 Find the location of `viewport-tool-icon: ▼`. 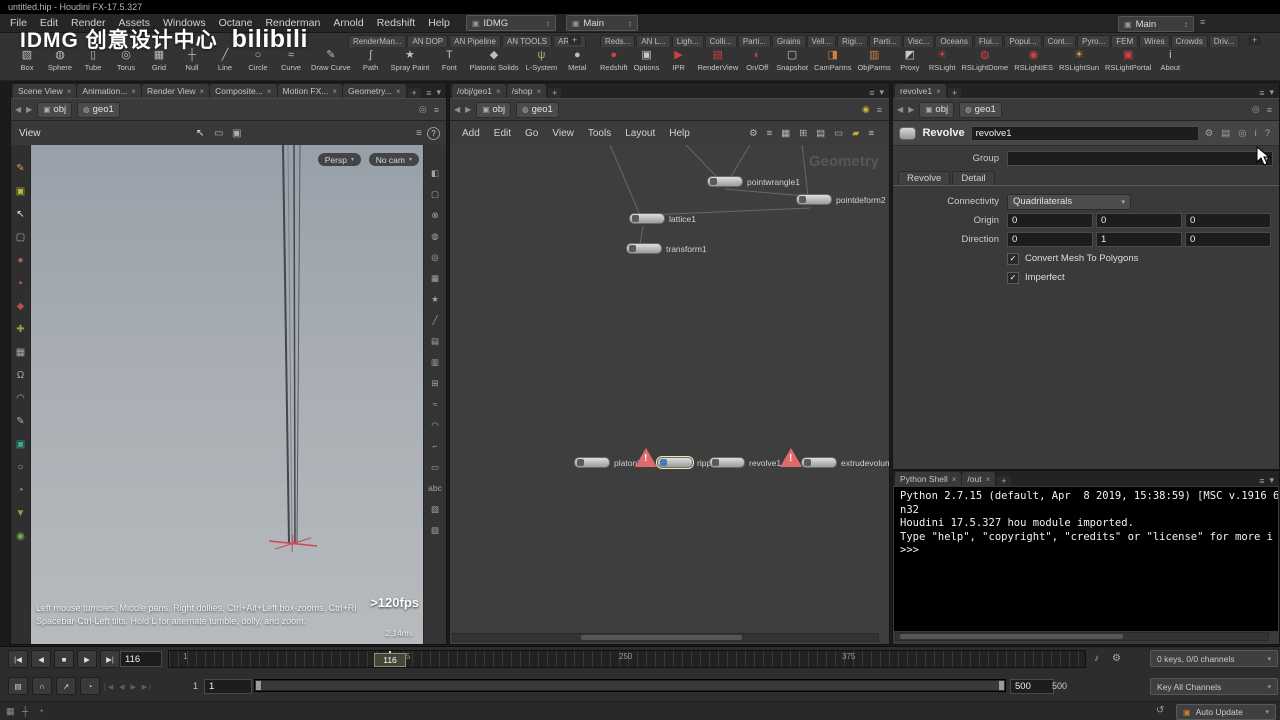

viewport-tool-icon: ▼ is located at coordinates (21, 513).